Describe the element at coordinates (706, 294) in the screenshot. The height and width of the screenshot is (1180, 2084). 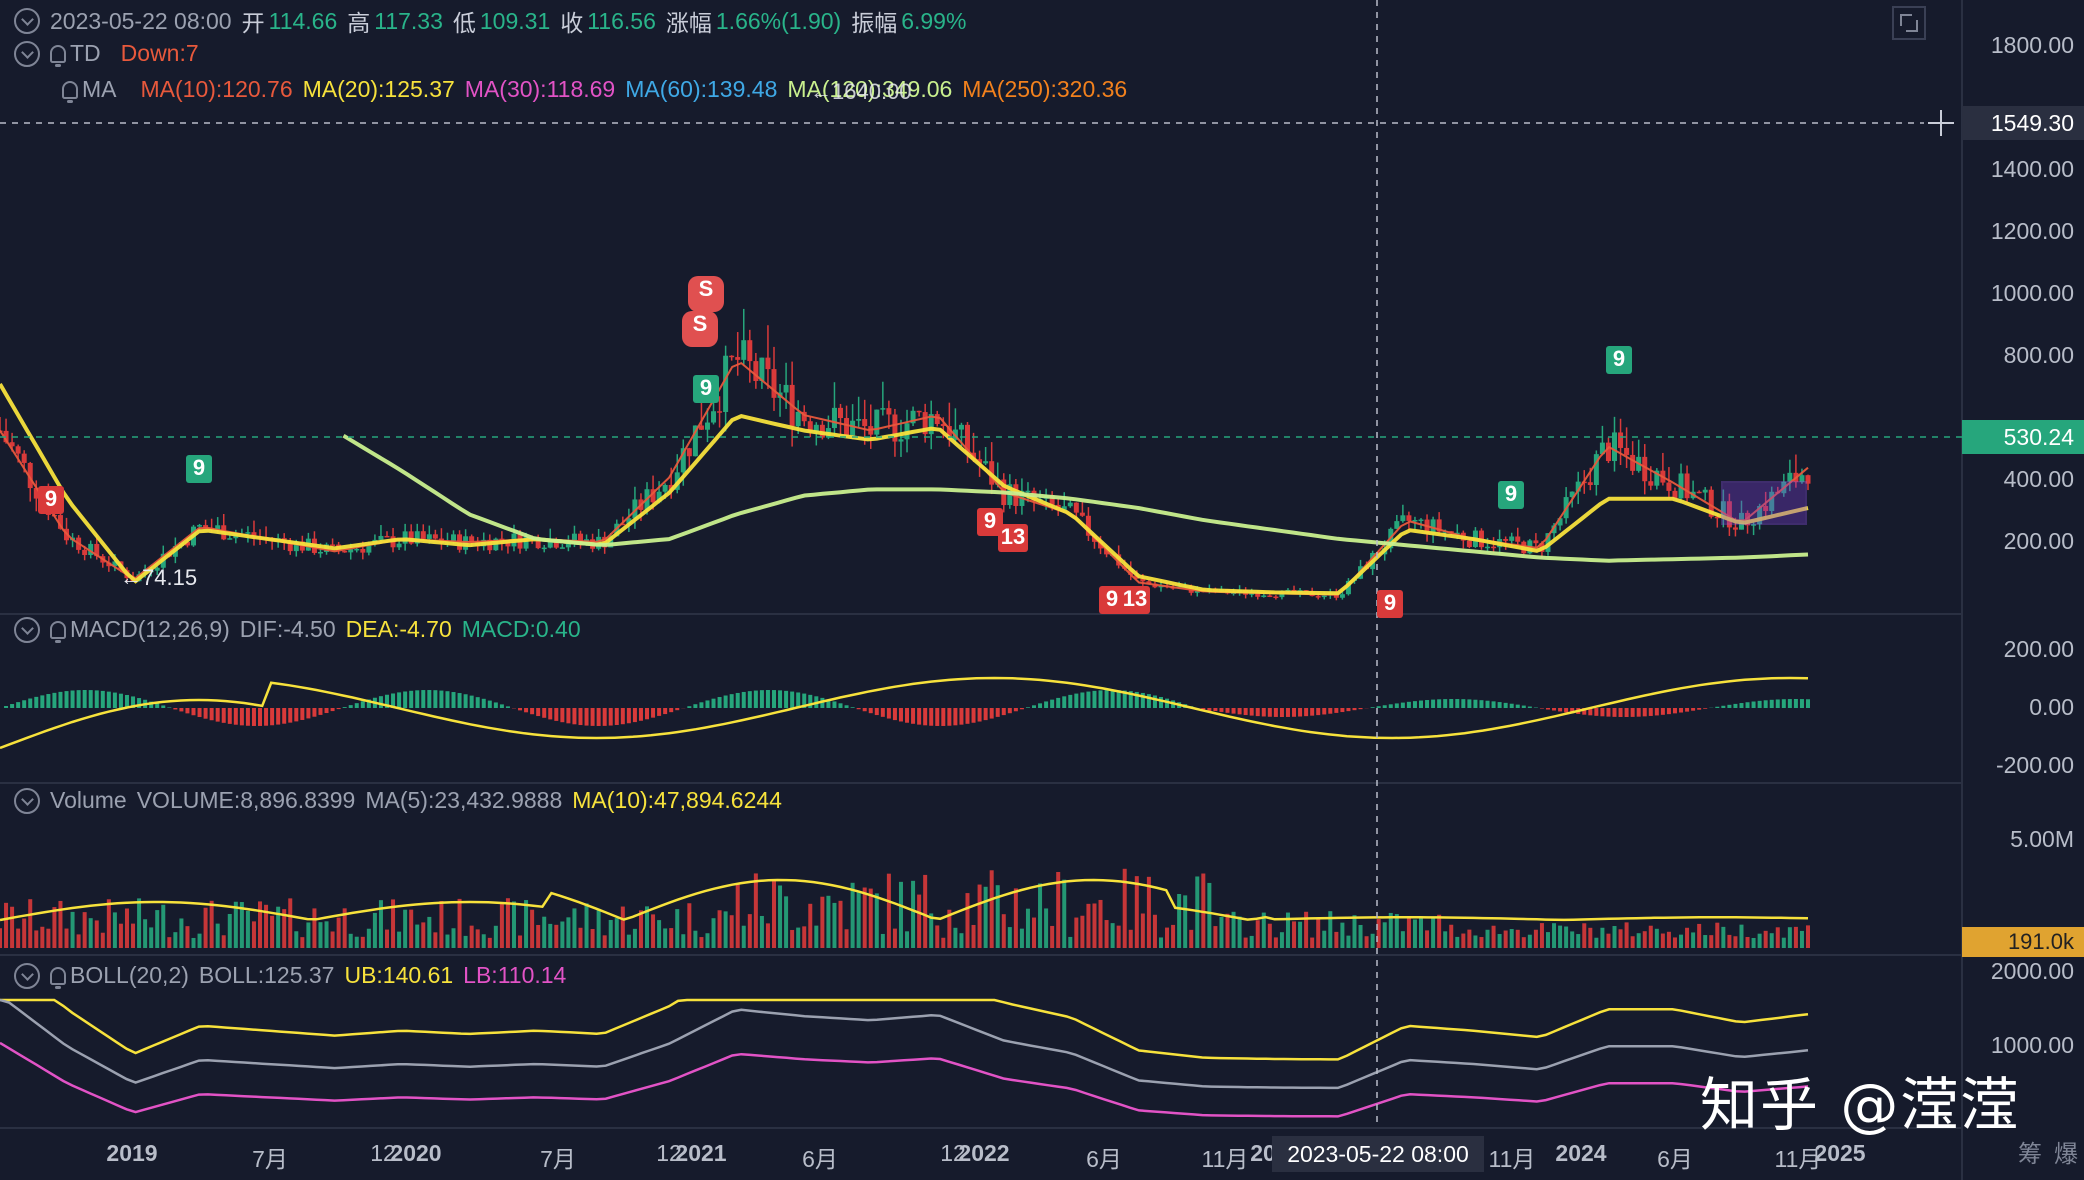
I see `td-sell-tag: S` at that location.